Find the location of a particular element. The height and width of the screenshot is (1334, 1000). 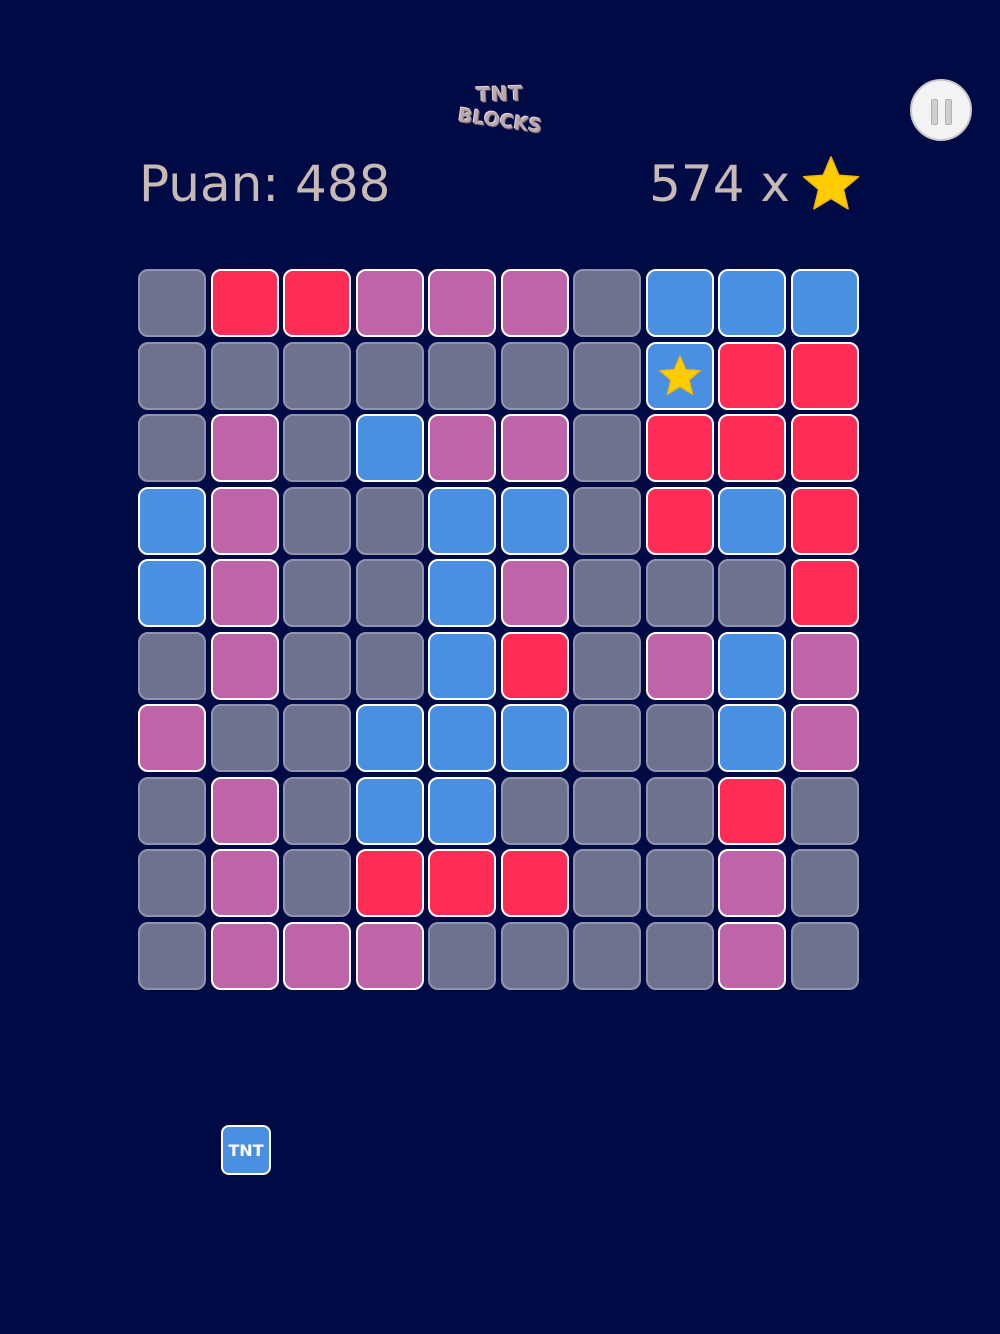

tnt-button: TNT is located at coordinates (246, 1150).